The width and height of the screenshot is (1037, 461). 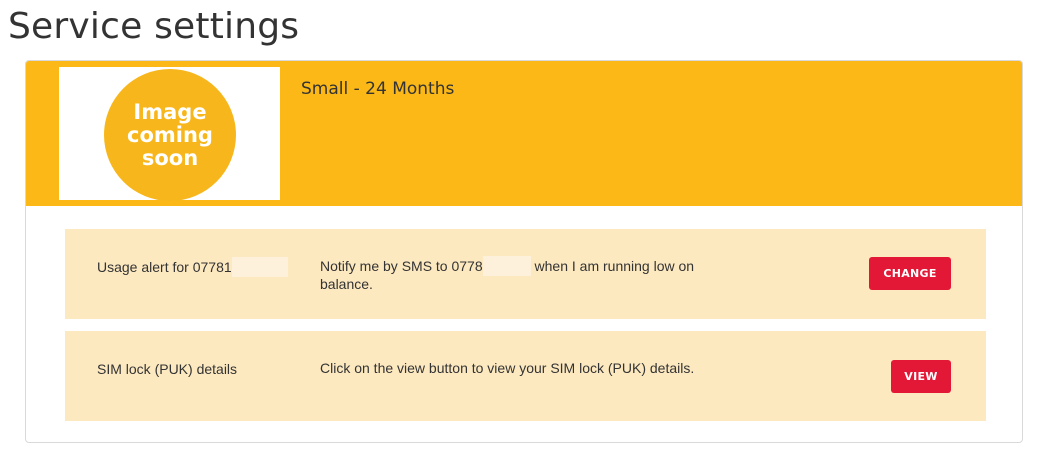 What do you see at coordinates (154, 26) in the screenshot?
I see `page-title: Service settings` at bounding box center [154, 26].